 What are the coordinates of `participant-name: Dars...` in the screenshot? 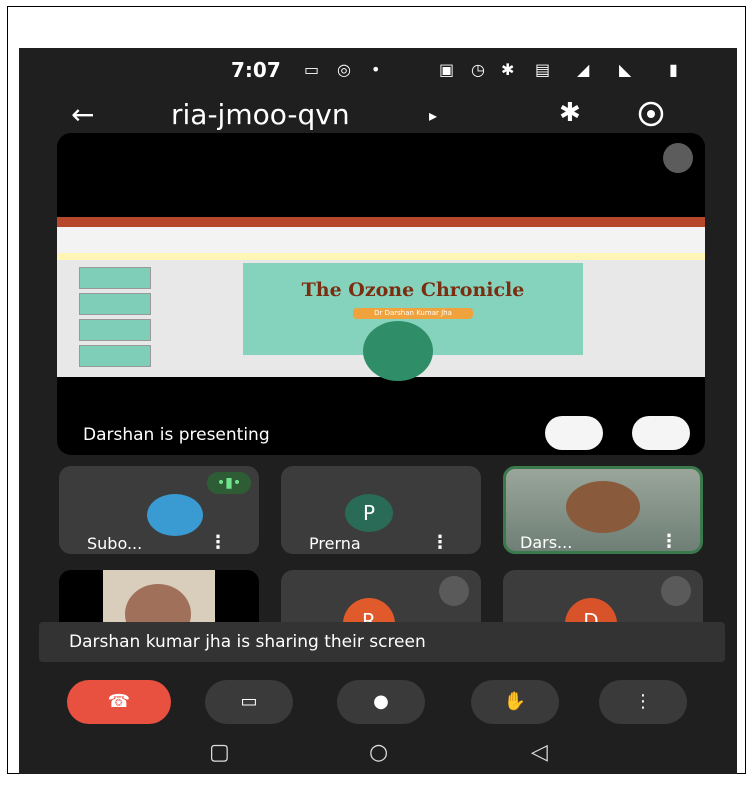 It's located at (546, 542).